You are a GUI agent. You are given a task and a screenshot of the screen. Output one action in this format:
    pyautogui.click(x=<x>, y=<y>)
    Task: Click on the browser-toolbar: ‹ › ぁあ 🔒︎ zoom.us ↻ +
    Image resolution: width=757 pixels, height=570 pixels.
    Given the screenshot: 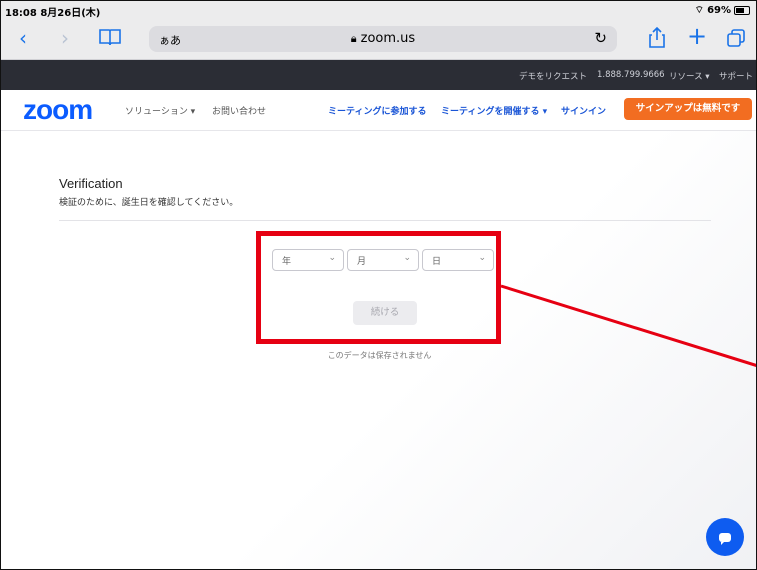 What is the action you would take?
    pyautogui.click(x=378, y=39)
    